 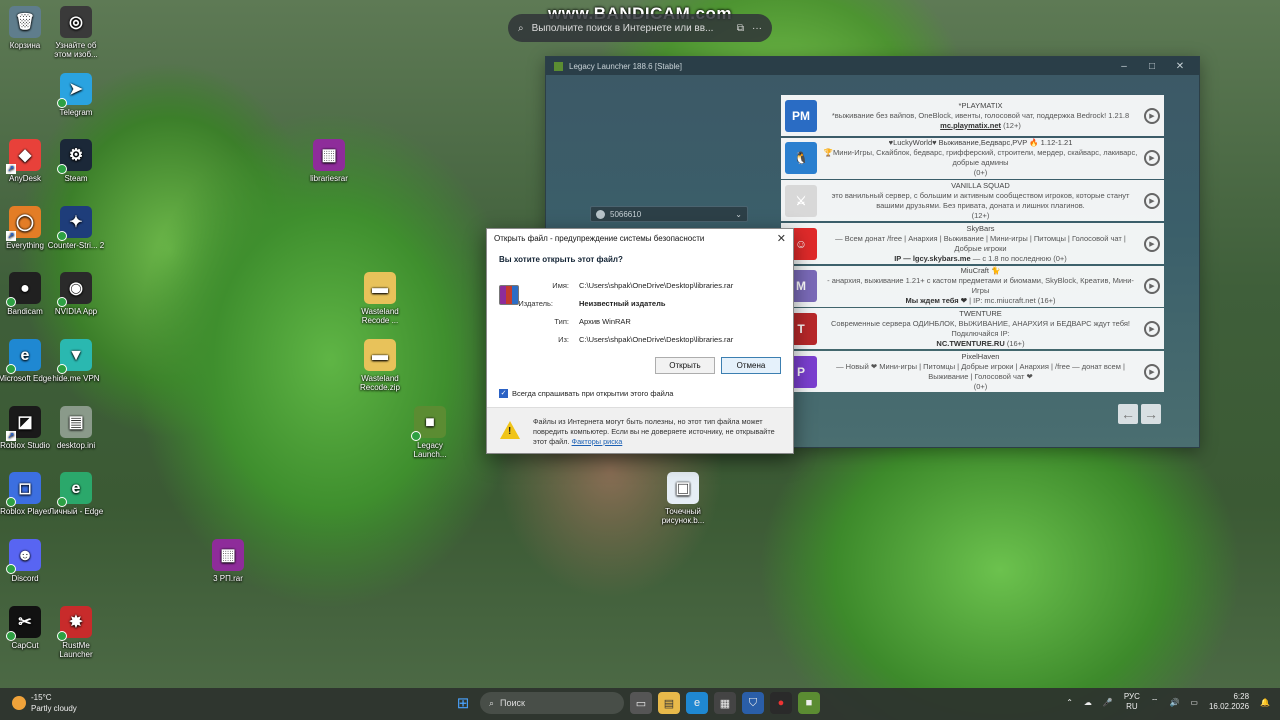 I want to click on server-name: VANILLA SQUAD, so click(x=980, y=185).